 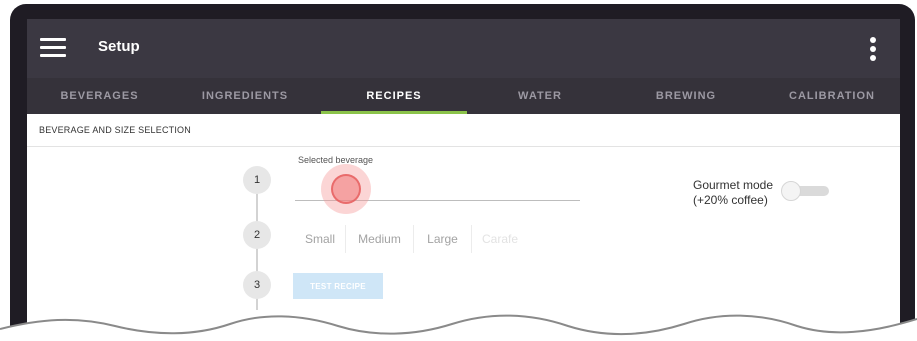 What do you see at coordinates (99, 96) in the screenshot?
I see `tab-beverages: BEVERAGES` at bounding box center [99, 96].